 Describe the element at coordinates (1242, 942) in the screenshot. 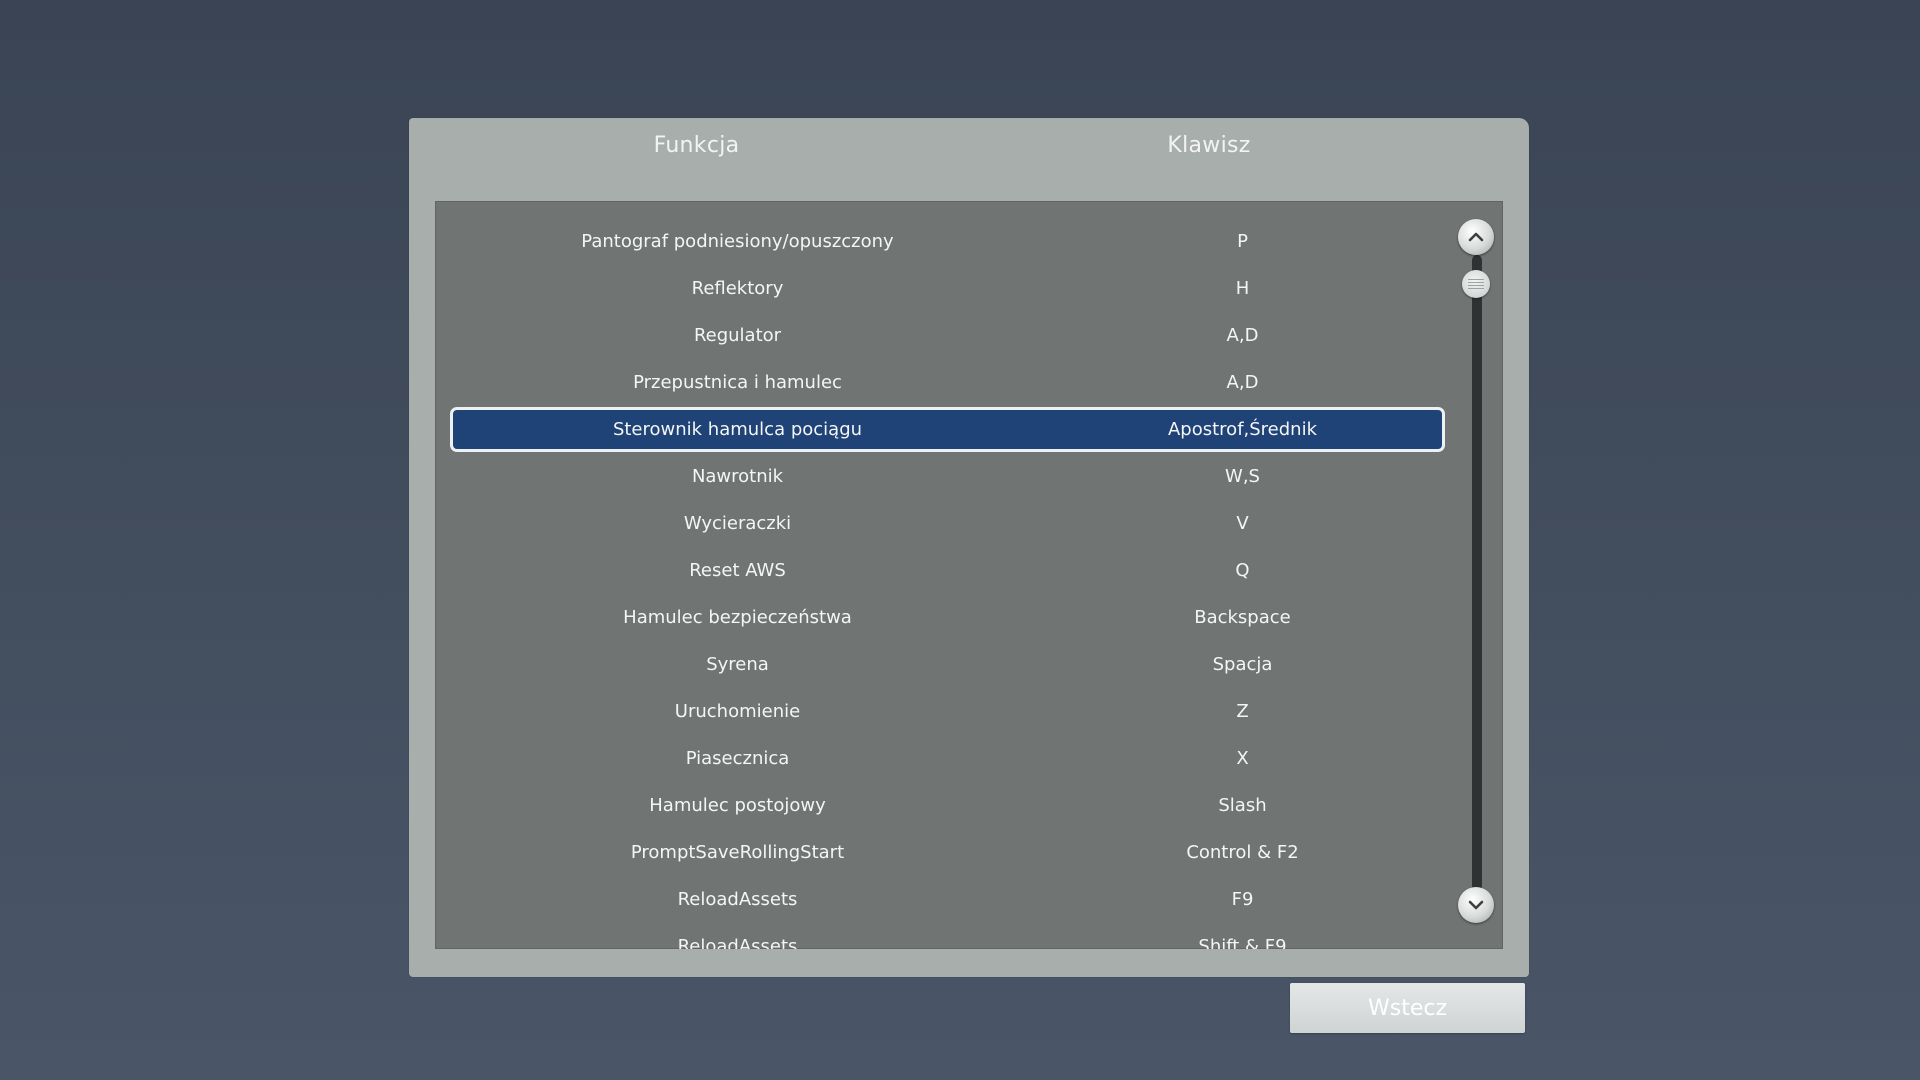

I see `key-cell: Shift & F9` at that location.